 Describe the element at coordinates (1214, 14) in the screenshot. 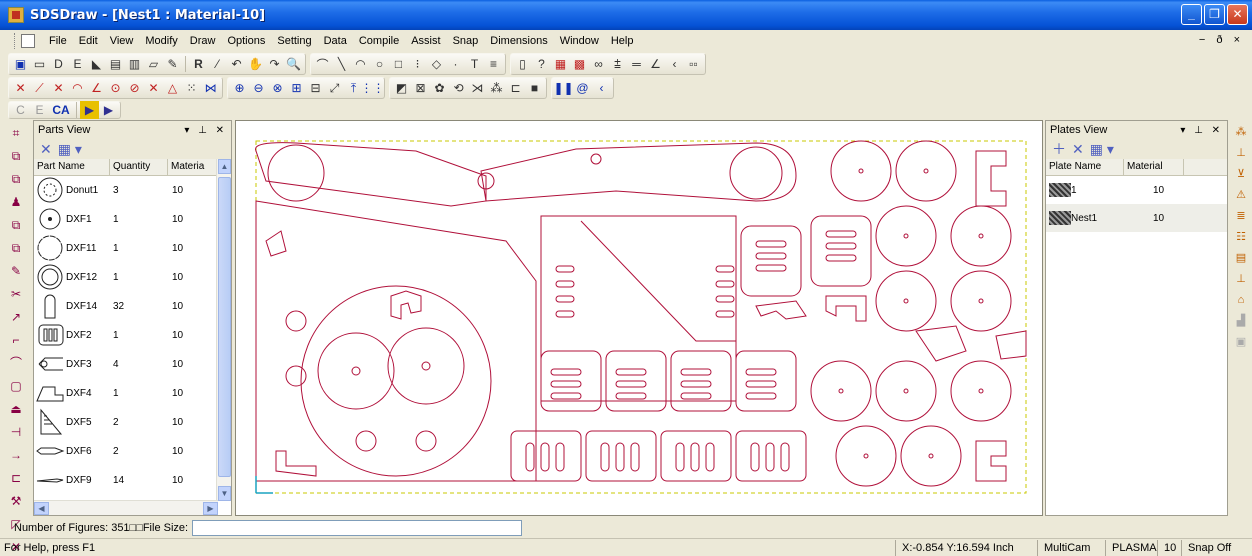

I see `maximize-button: ❐` at that location.